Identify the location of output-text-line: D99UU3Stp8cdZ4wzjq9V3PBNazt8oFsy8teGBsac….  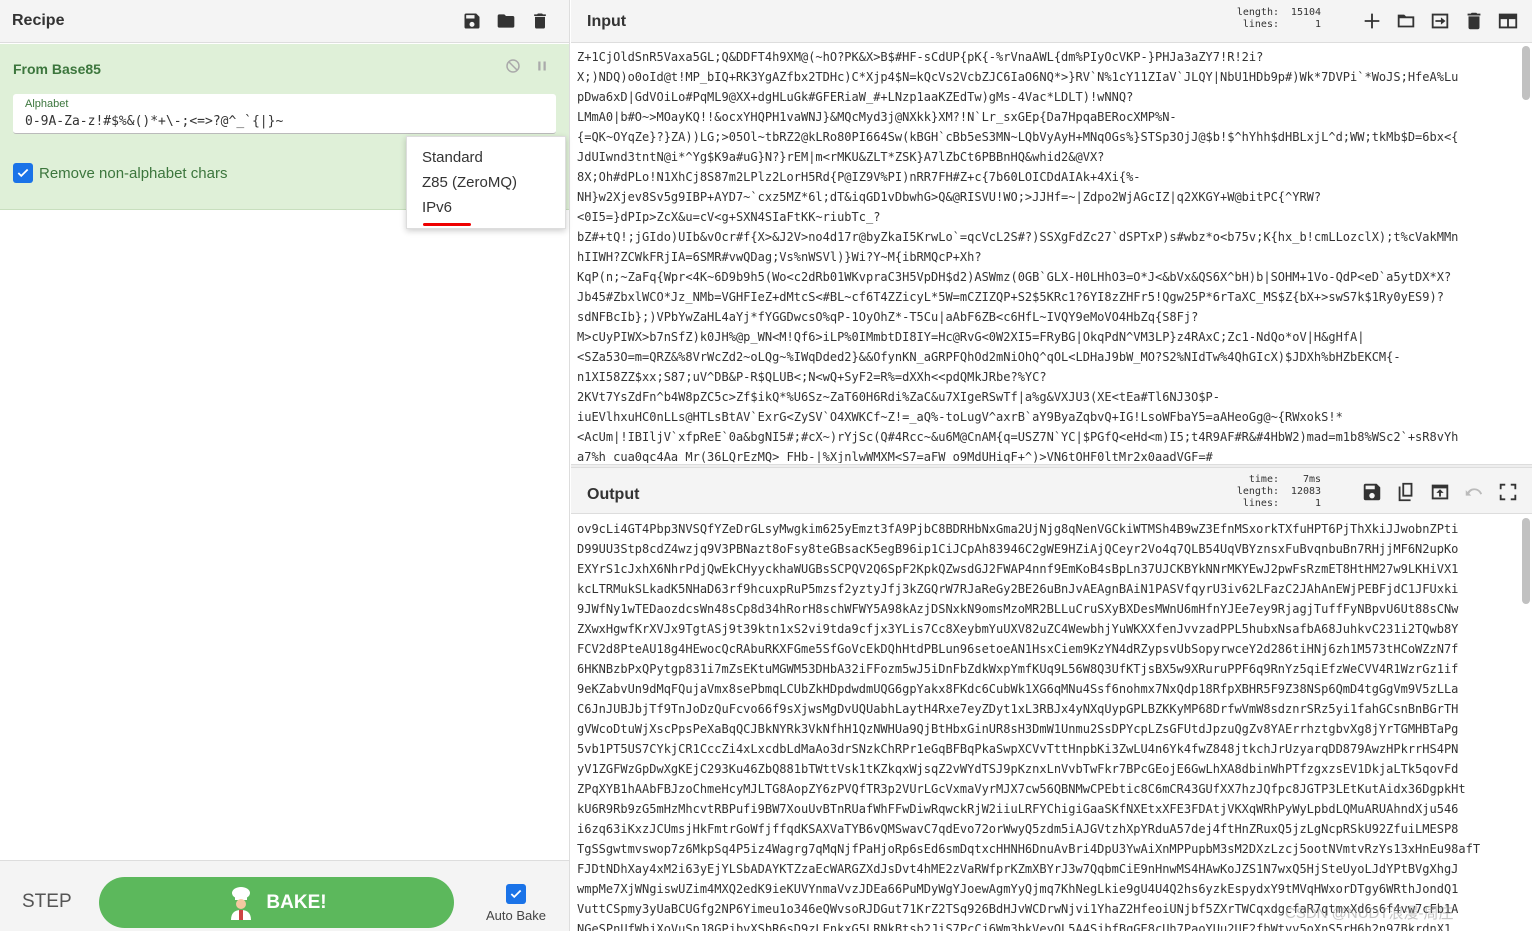
(1018, 549).